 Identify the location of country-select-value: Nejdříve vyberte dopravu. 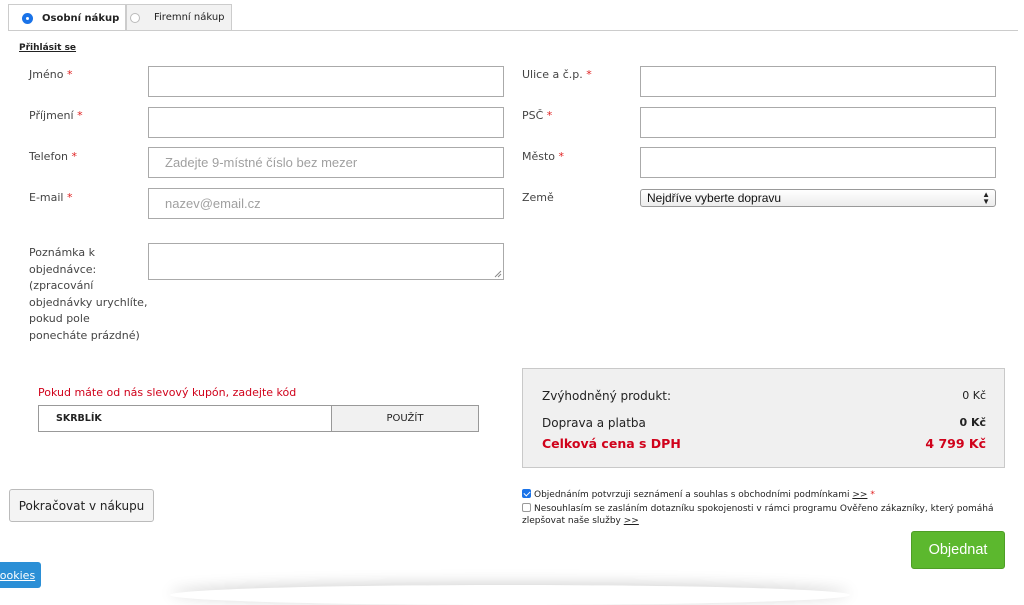
(714, 198).